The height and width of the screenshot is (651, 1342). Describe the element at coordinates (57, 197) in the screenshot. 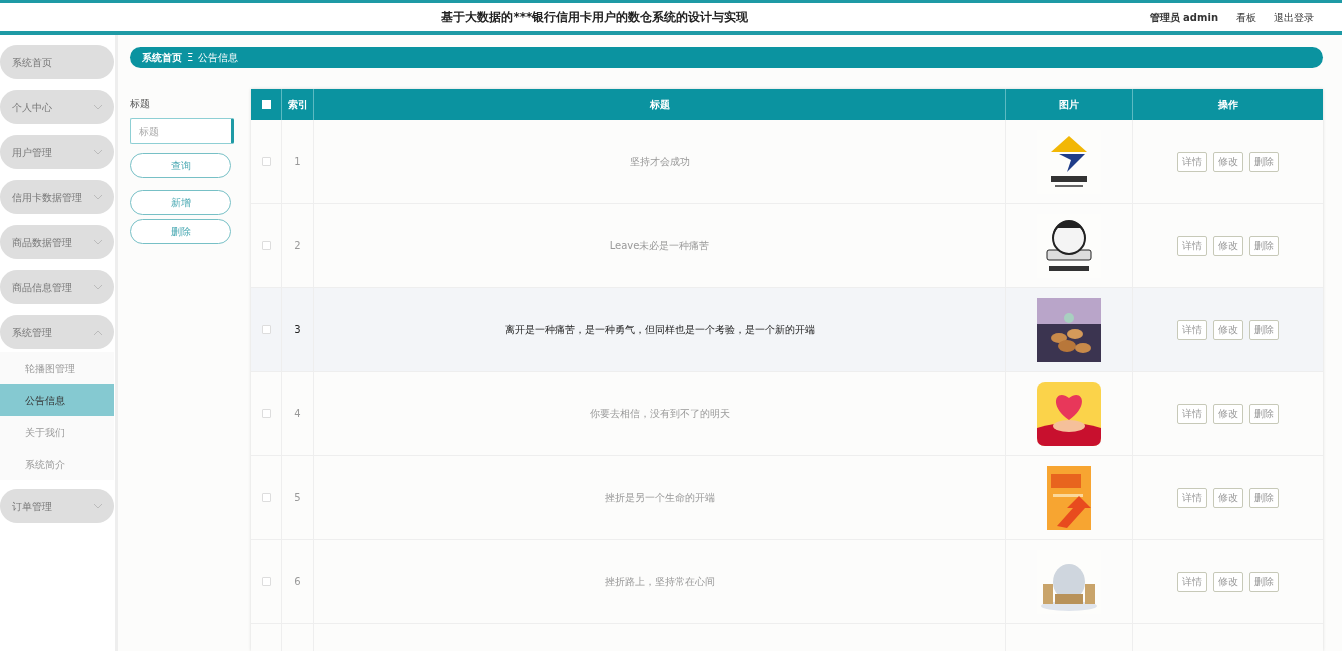

I see `sidebar-menu-item: 信用卡数据管理` at that location.